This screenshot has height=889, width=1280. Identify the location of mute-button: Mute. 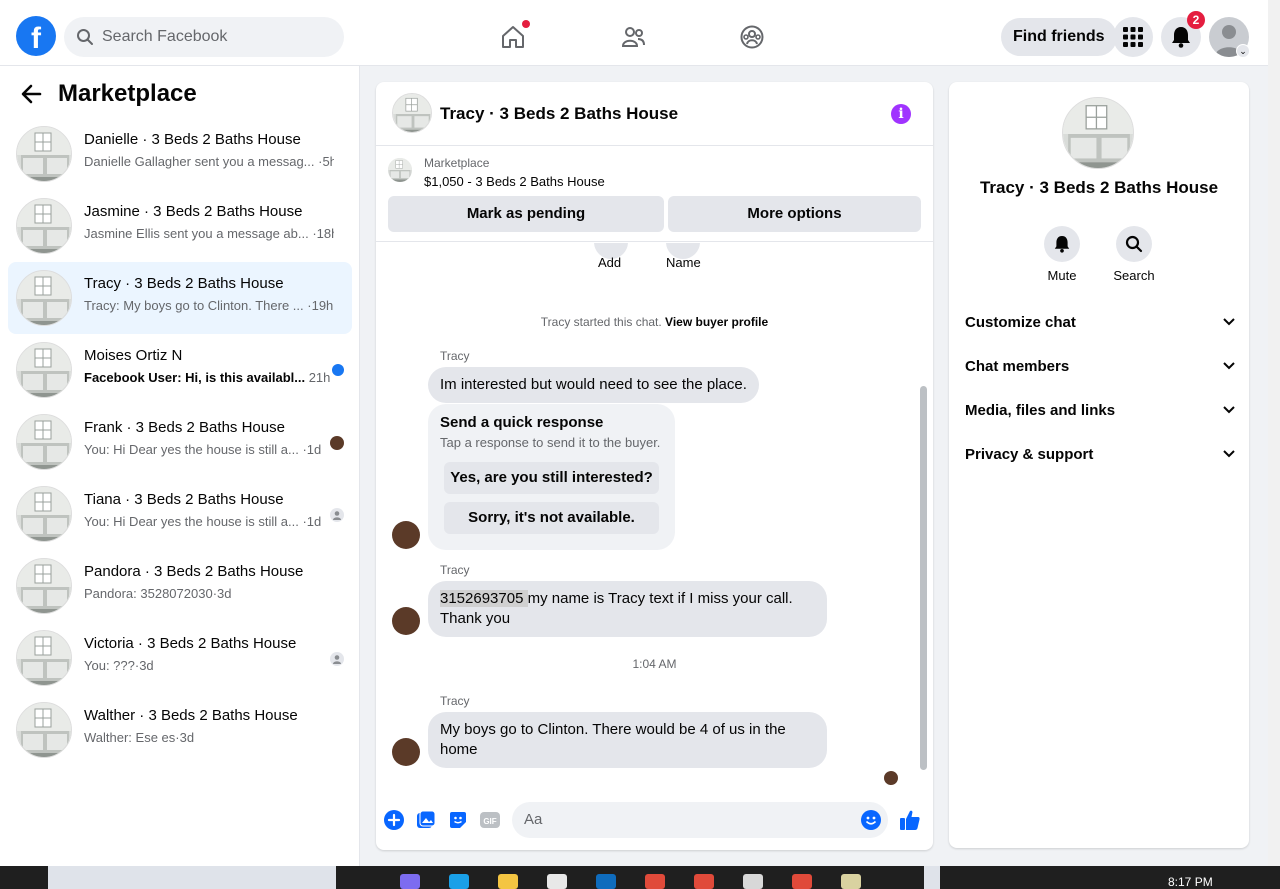
(1062, 254).